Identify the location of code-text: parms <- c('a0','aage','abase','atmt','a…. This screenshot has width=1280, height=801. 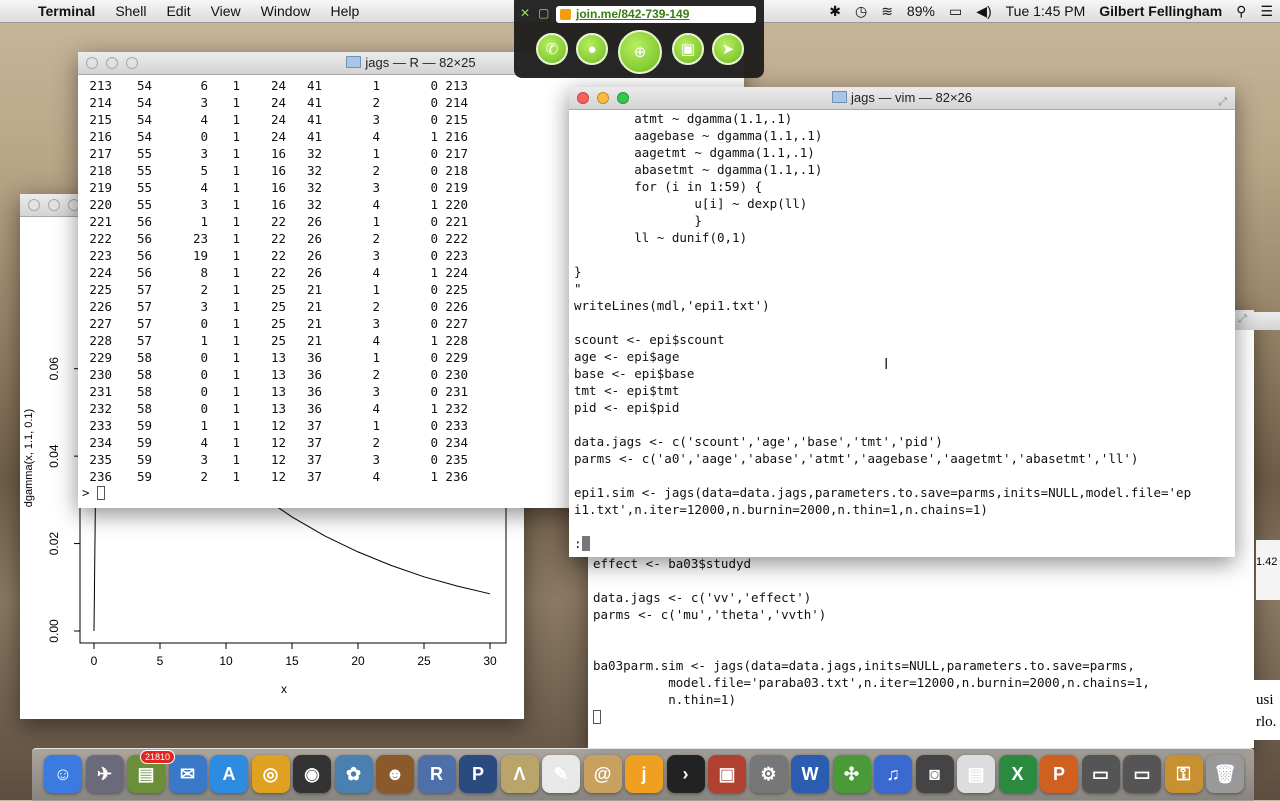
(856, 458).